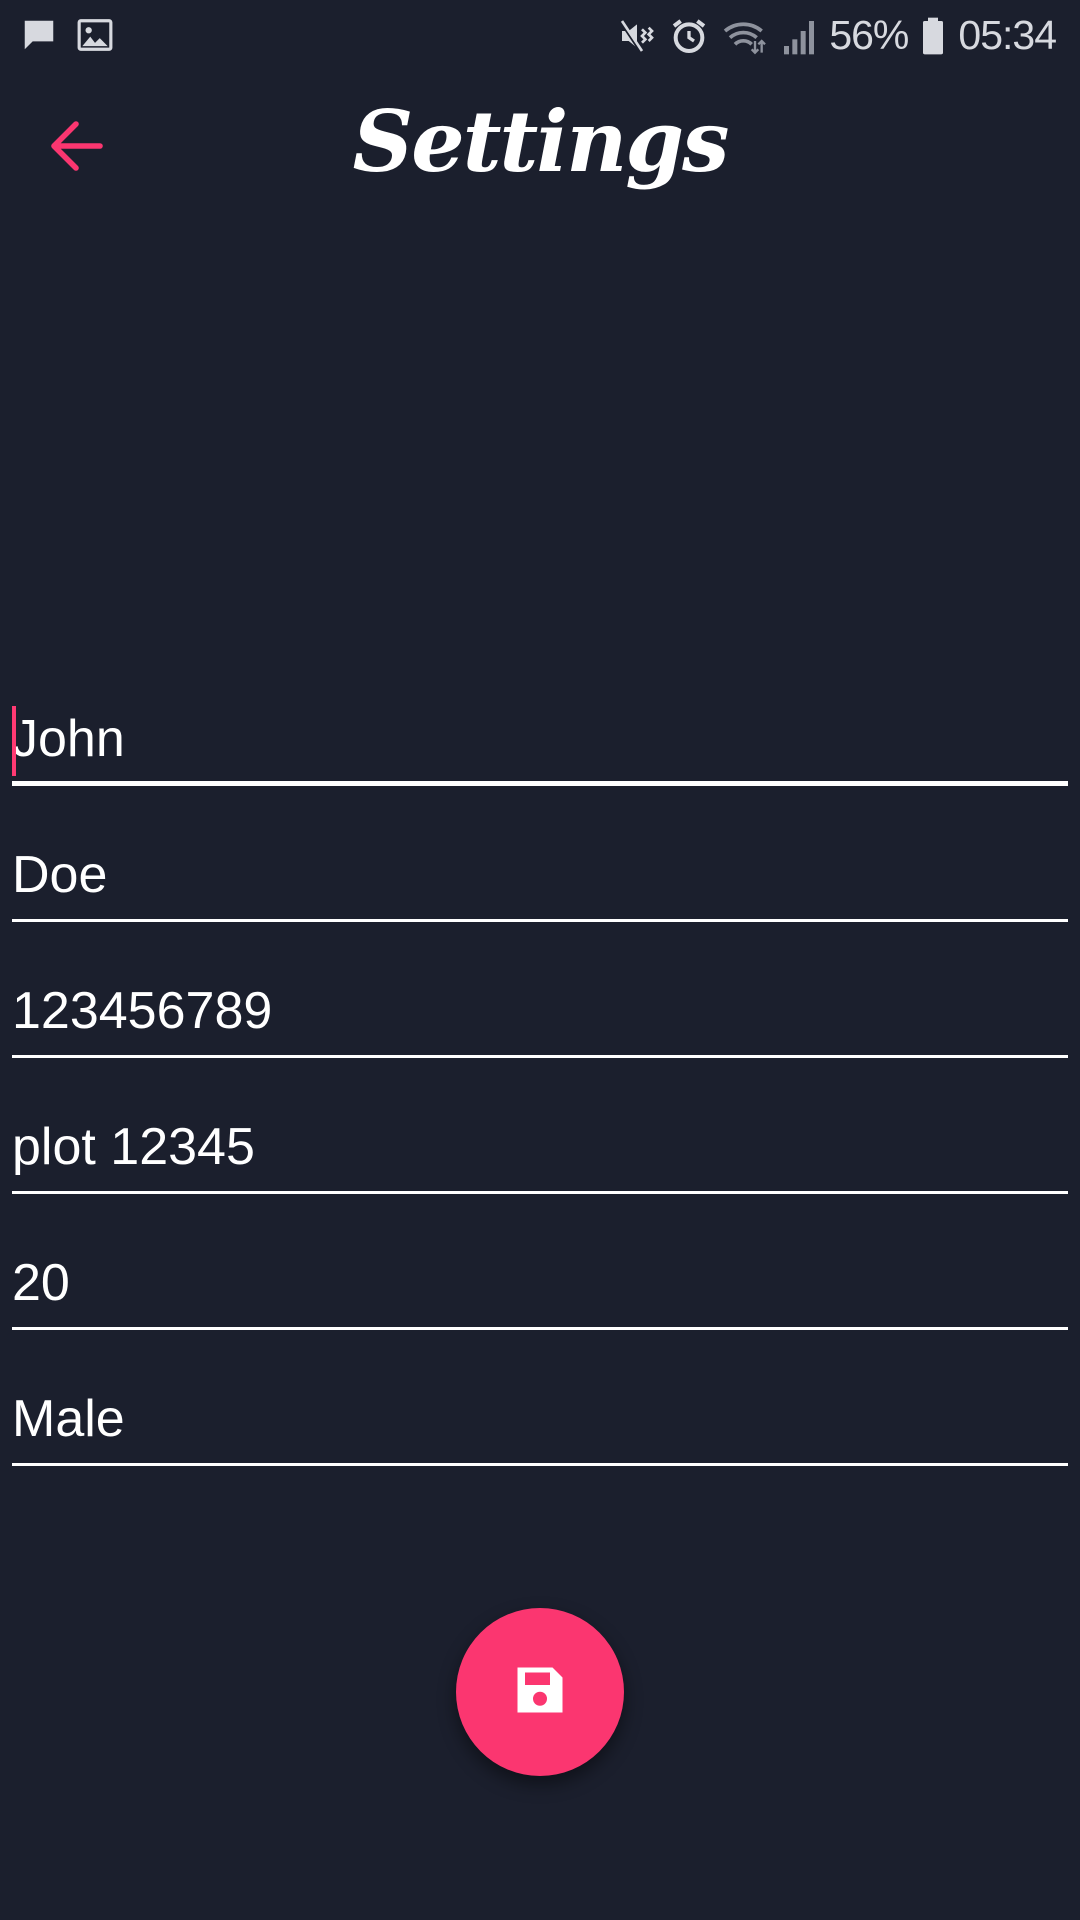 The height and width of the screenshot is (1920, 1080). Describe the element at coordinates (540, 920) in the screenshot. I see `last-name-underline` at that location.